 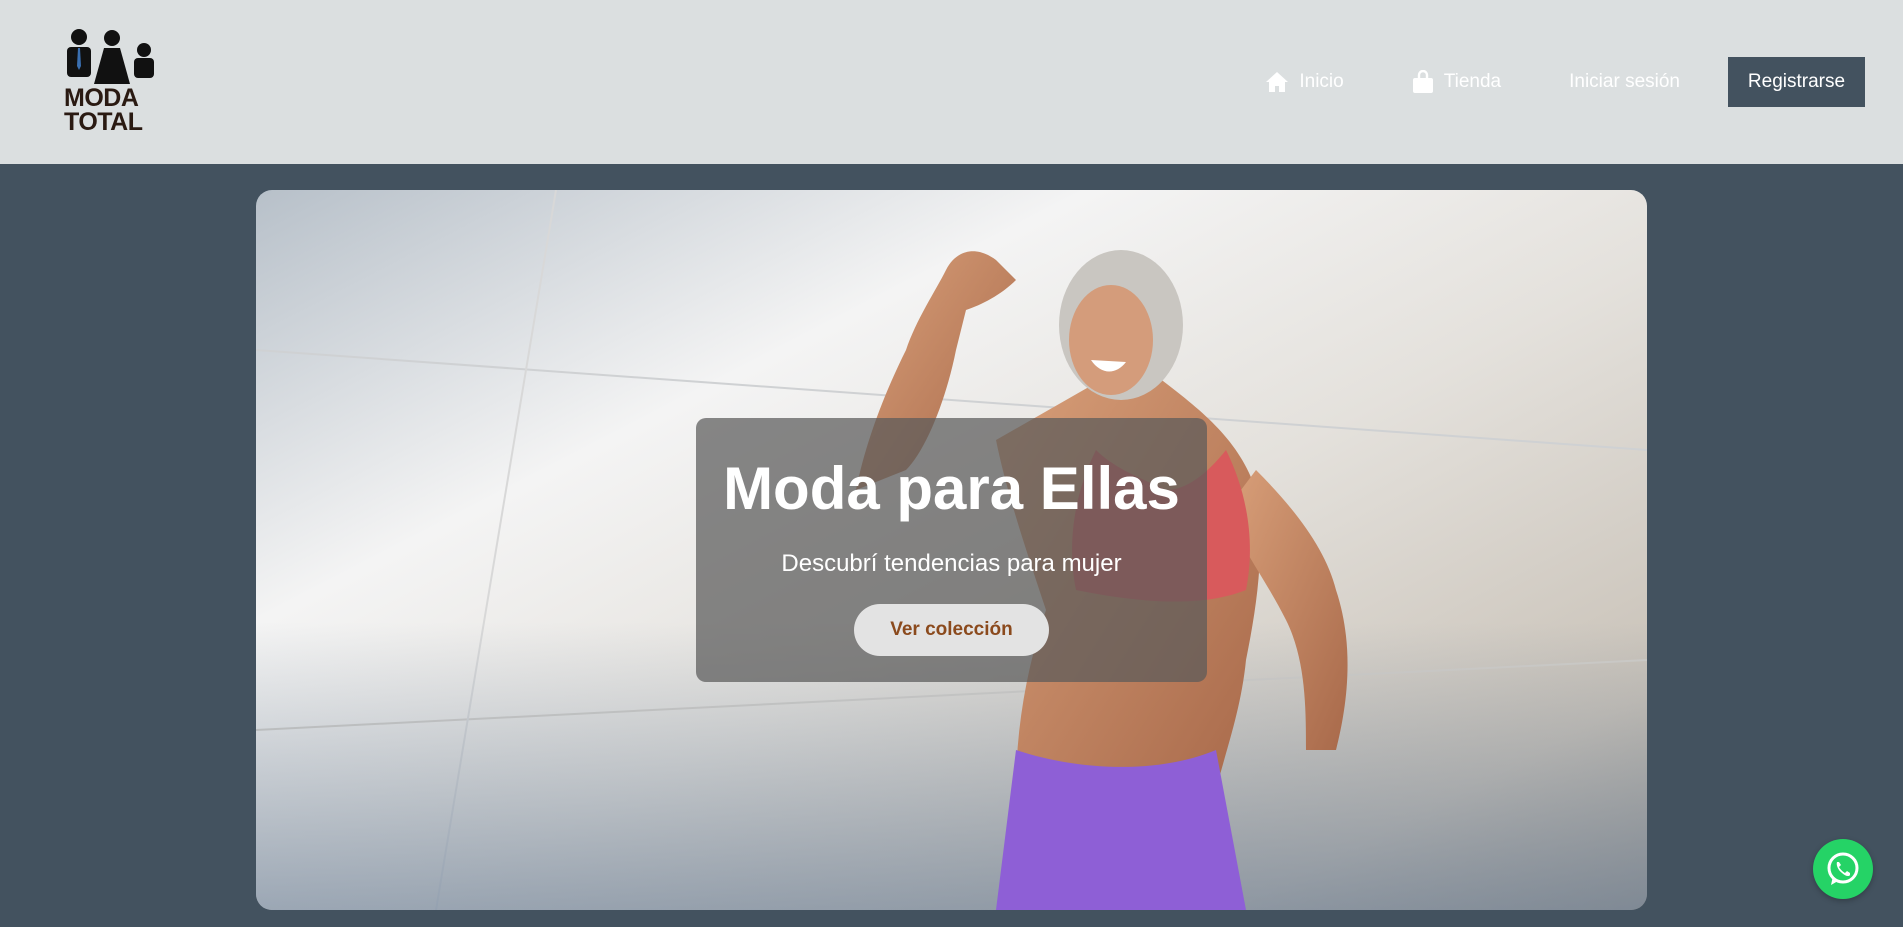 What do you see at coordinates (110, 56) in the screenshot?
I see `family-figures-icon` at bounding box center [110, 56].